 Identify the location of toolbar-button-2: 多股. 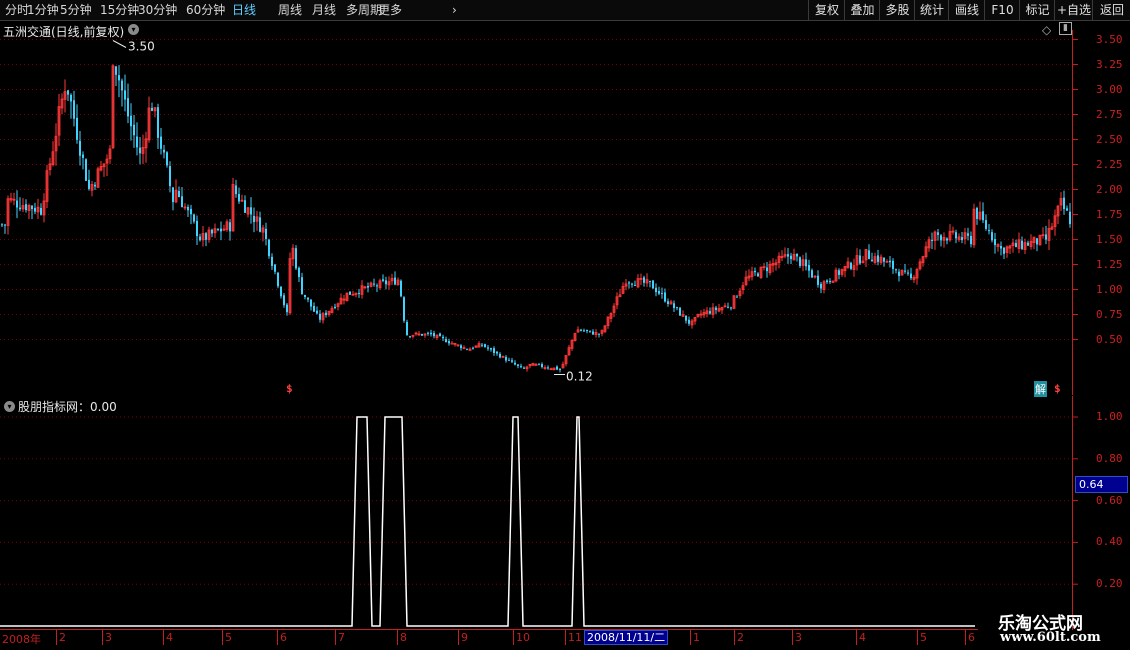
(897, 10).